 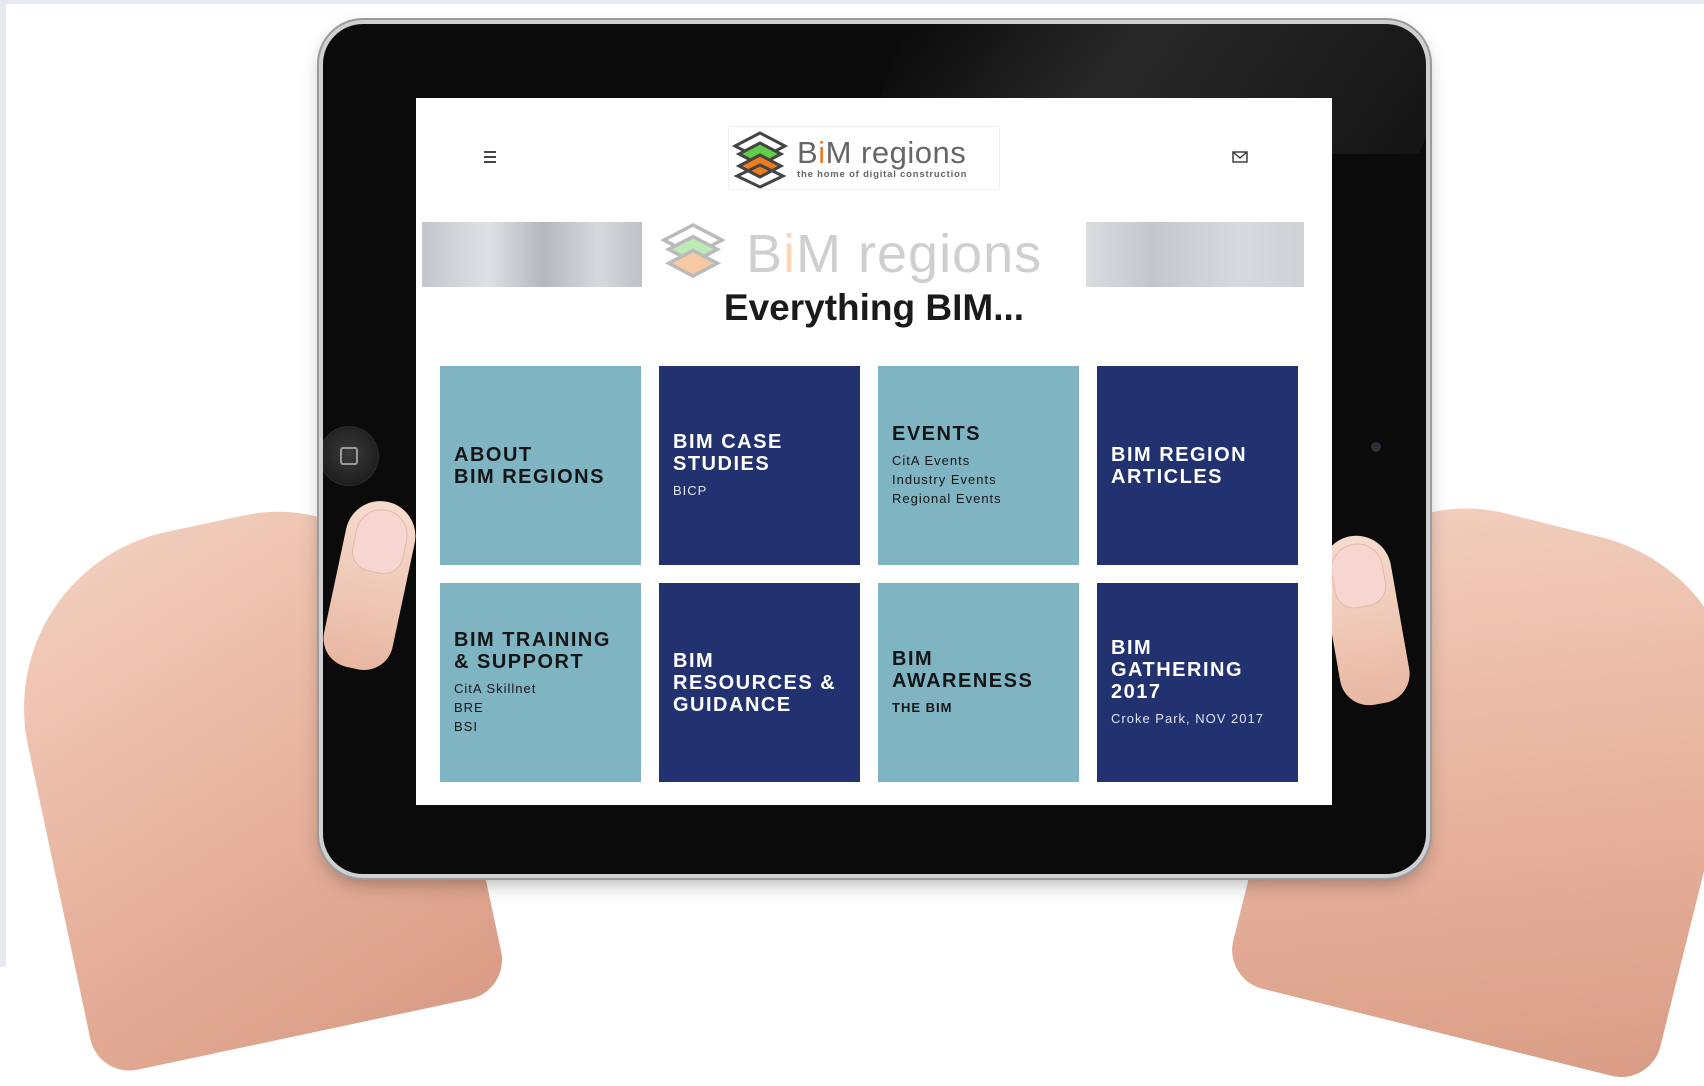 I want to click on logo-layers-icon, so click(x=760, y=160).